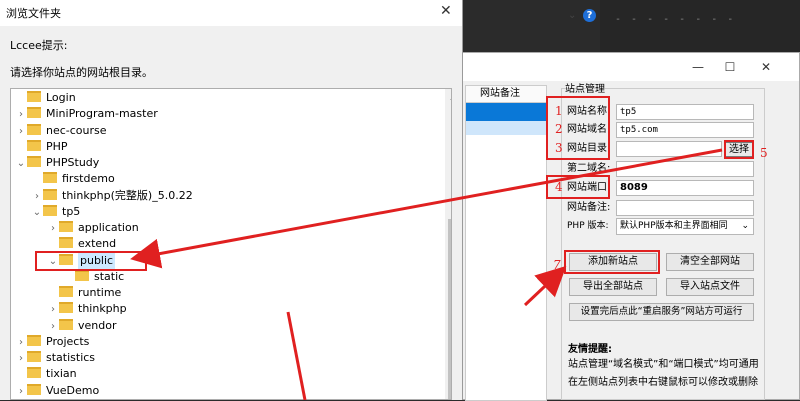 The width and height of the screenshot is (800, 401). What do you see at coordinates (71, 357) in the screenshot?
I see `tree-item-label: statistics` at bounding box center [71, 357].